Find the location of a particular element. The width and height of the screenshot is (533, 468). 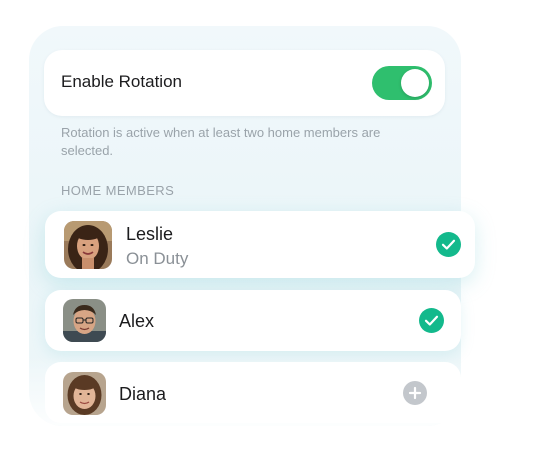

member-row-leslie: Leslie On Duty is located at coordinates (260, 244).